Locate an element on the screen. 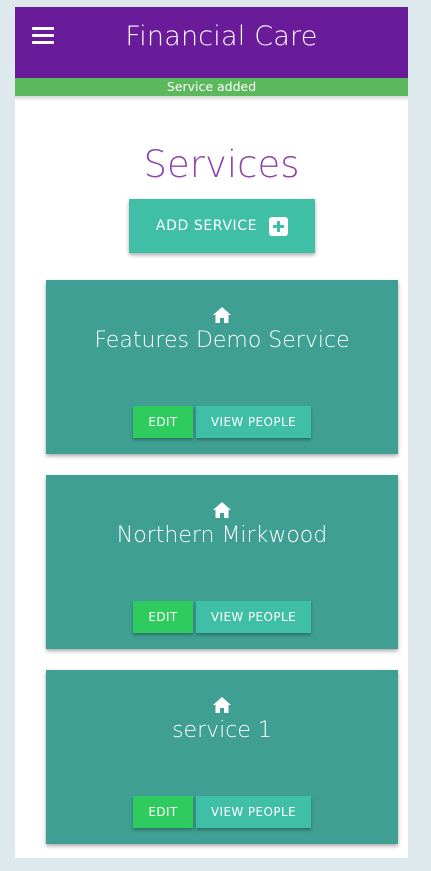  add-service-label: ADD SERVICE is located at coordinates (206, 226).